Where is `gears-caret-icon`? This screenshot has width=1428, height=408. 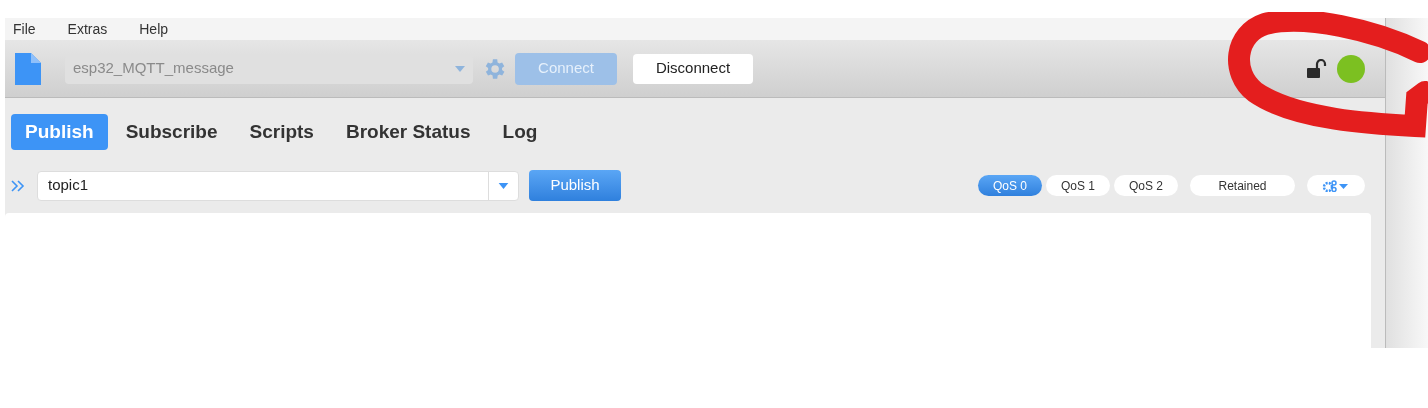
gears-caret-icon is located at coordinates (1336, 185).